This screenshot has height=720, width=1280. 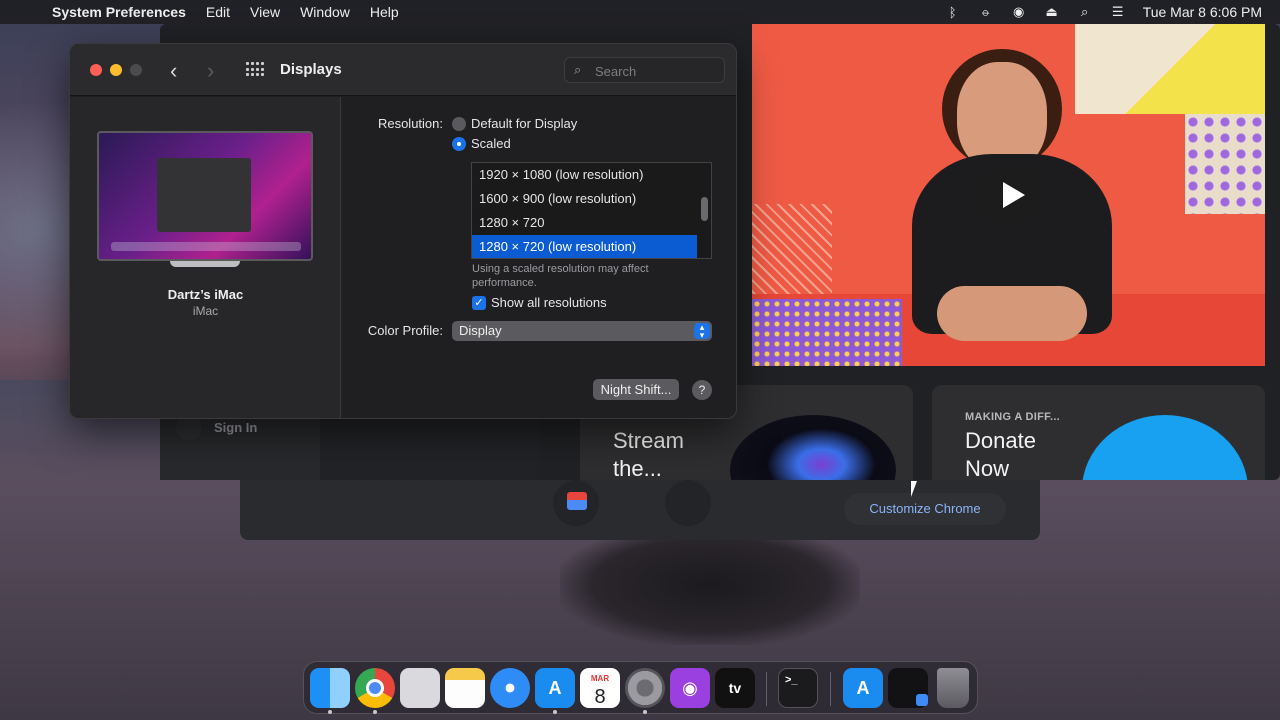 What do you see at coordinates (922, 700) in the screenshot?
I see `minimized-badge-icon` at bounding box center [922, 700].